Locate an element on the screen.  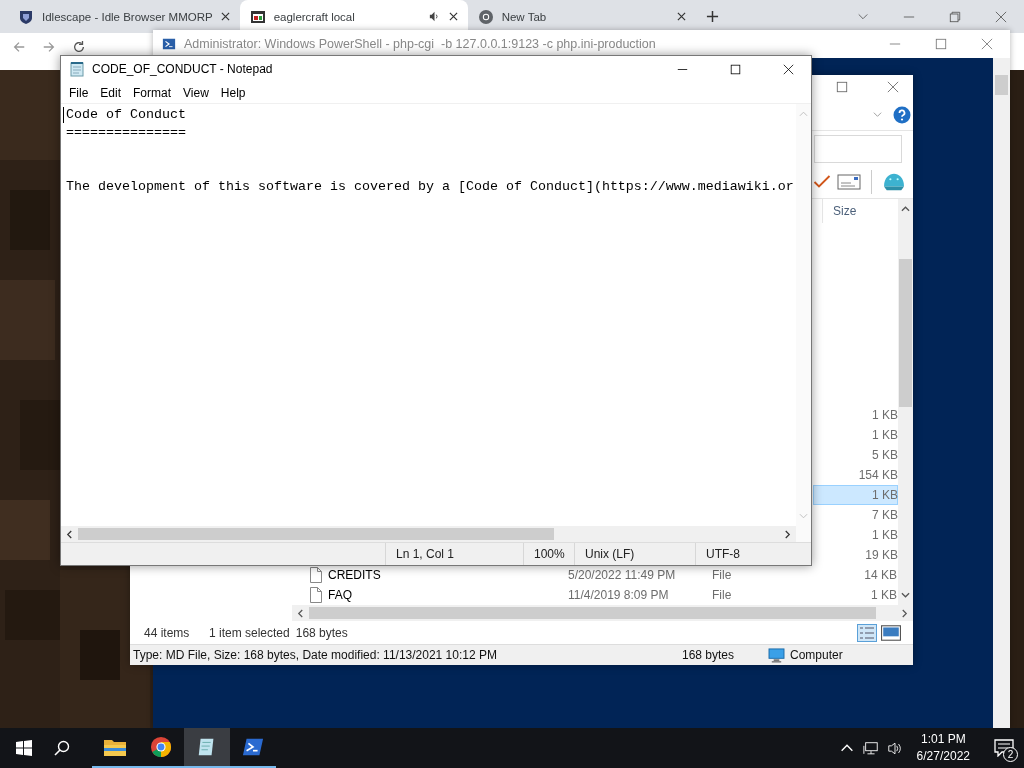
file-size: 5 KB is located at coordinates (885, 455).